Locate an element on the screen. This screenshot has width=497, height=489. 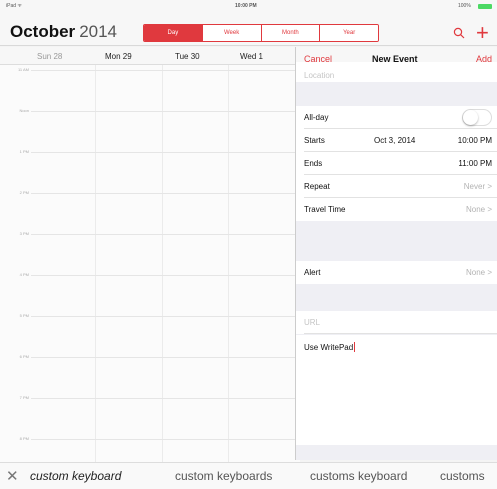
hour-row: 5 PM is located at coordinates (150, 315).